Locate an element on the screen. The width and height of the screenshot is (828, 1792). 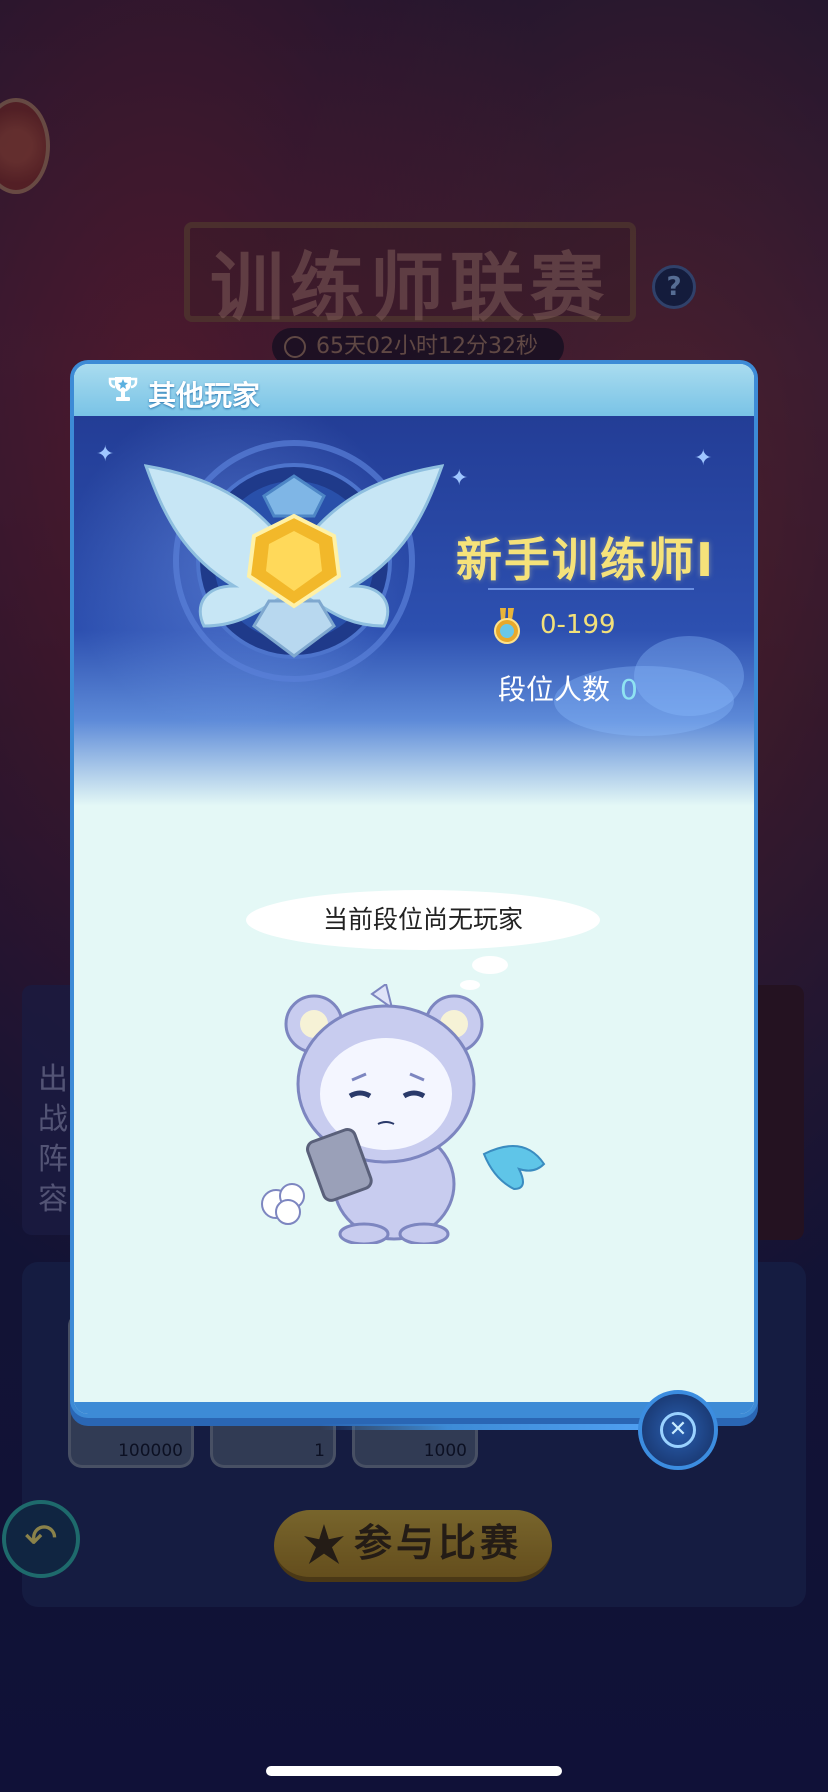
dialog-header: 其他玩家 is located at coordinates (414, 390).